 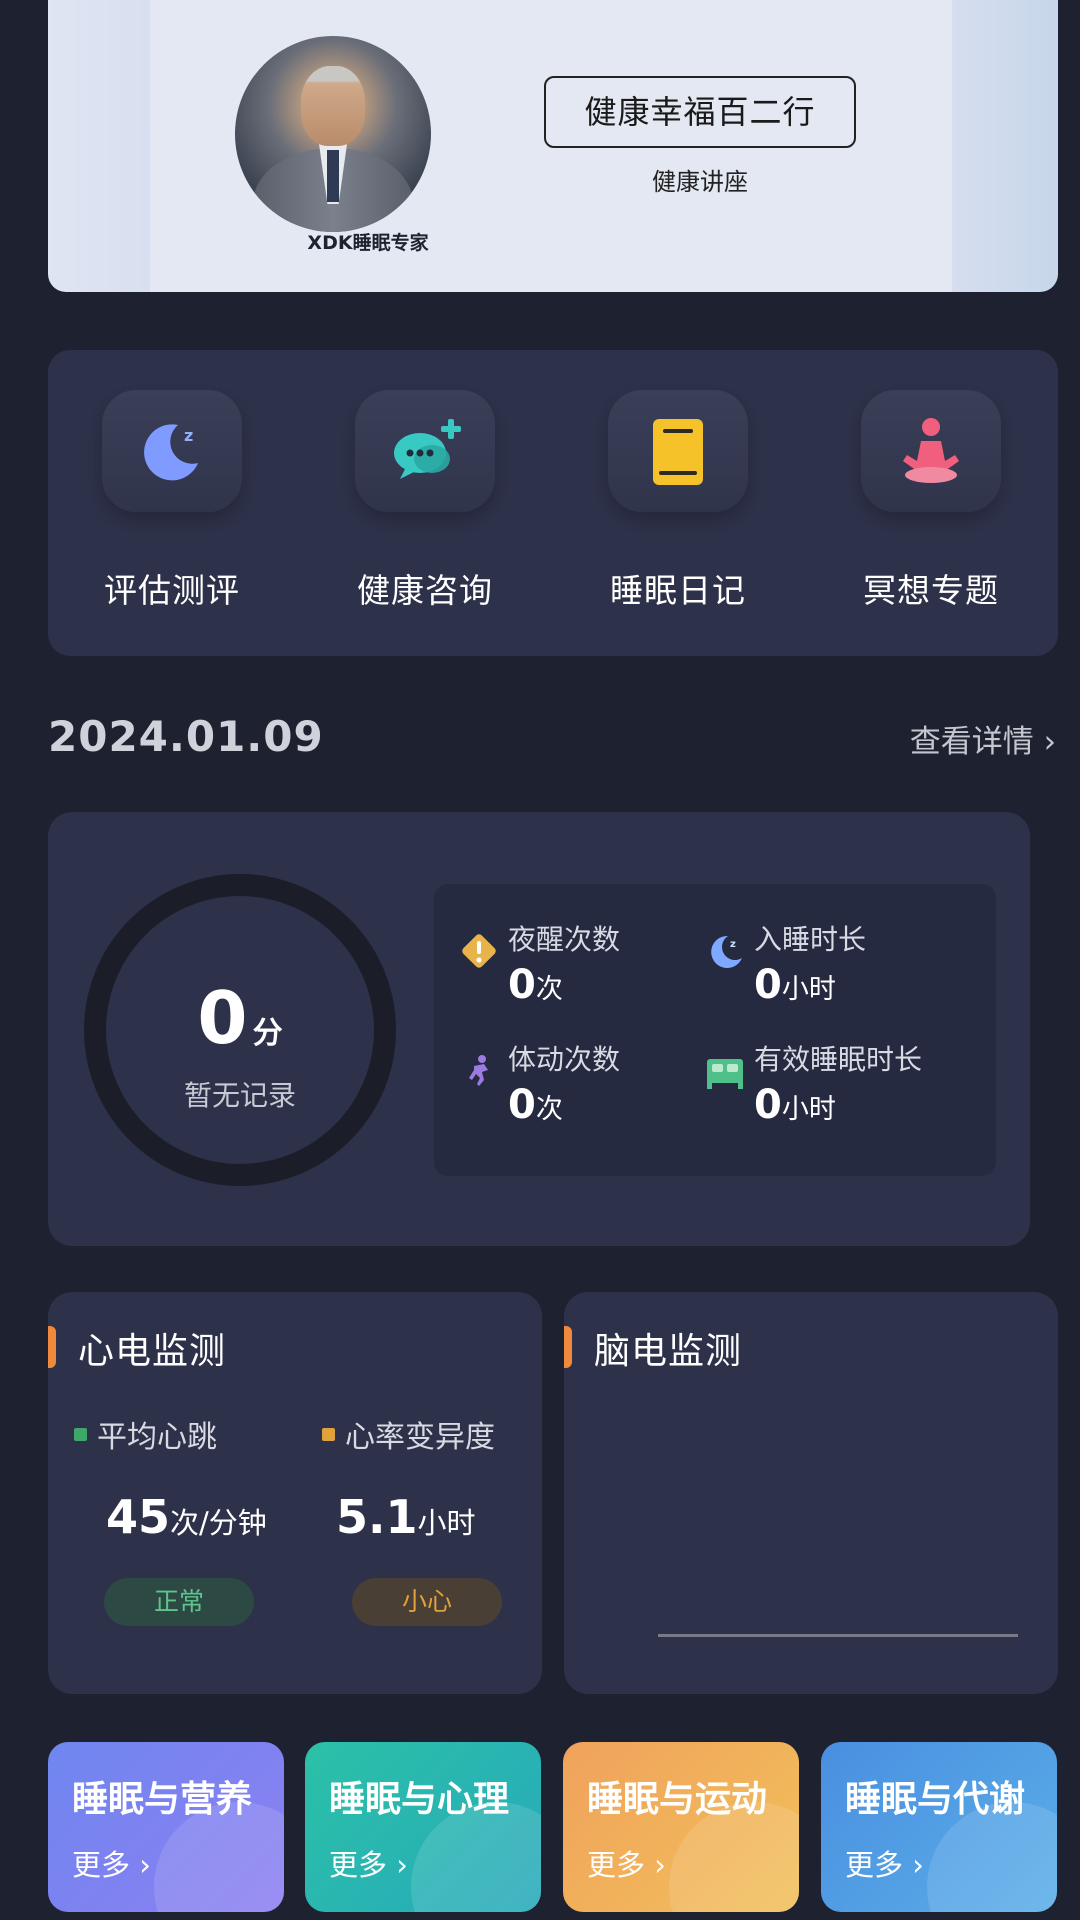 I want to click on sleep-score-ring: 0 分 暂无记录, so click(x=240, y=1030).